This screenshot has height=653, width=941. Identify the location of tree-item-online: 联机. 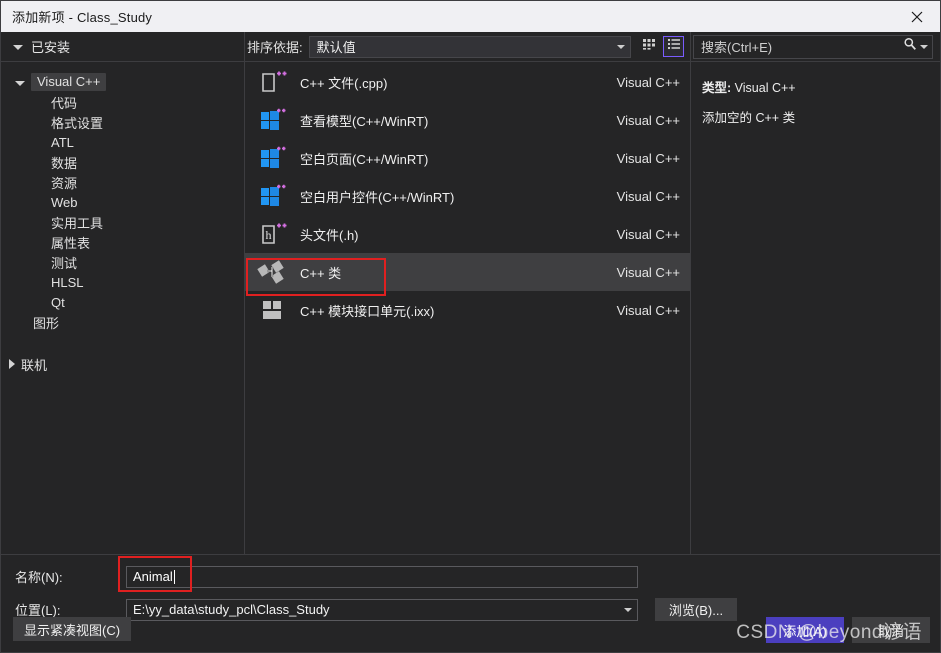
(122, 364).